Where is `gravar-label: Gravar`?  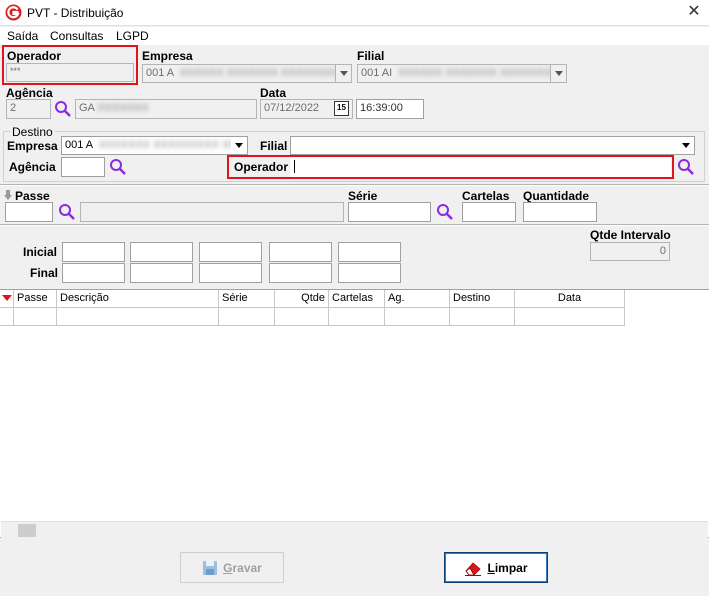
gravar-label: Gravar is located at coordinates (242, 567).